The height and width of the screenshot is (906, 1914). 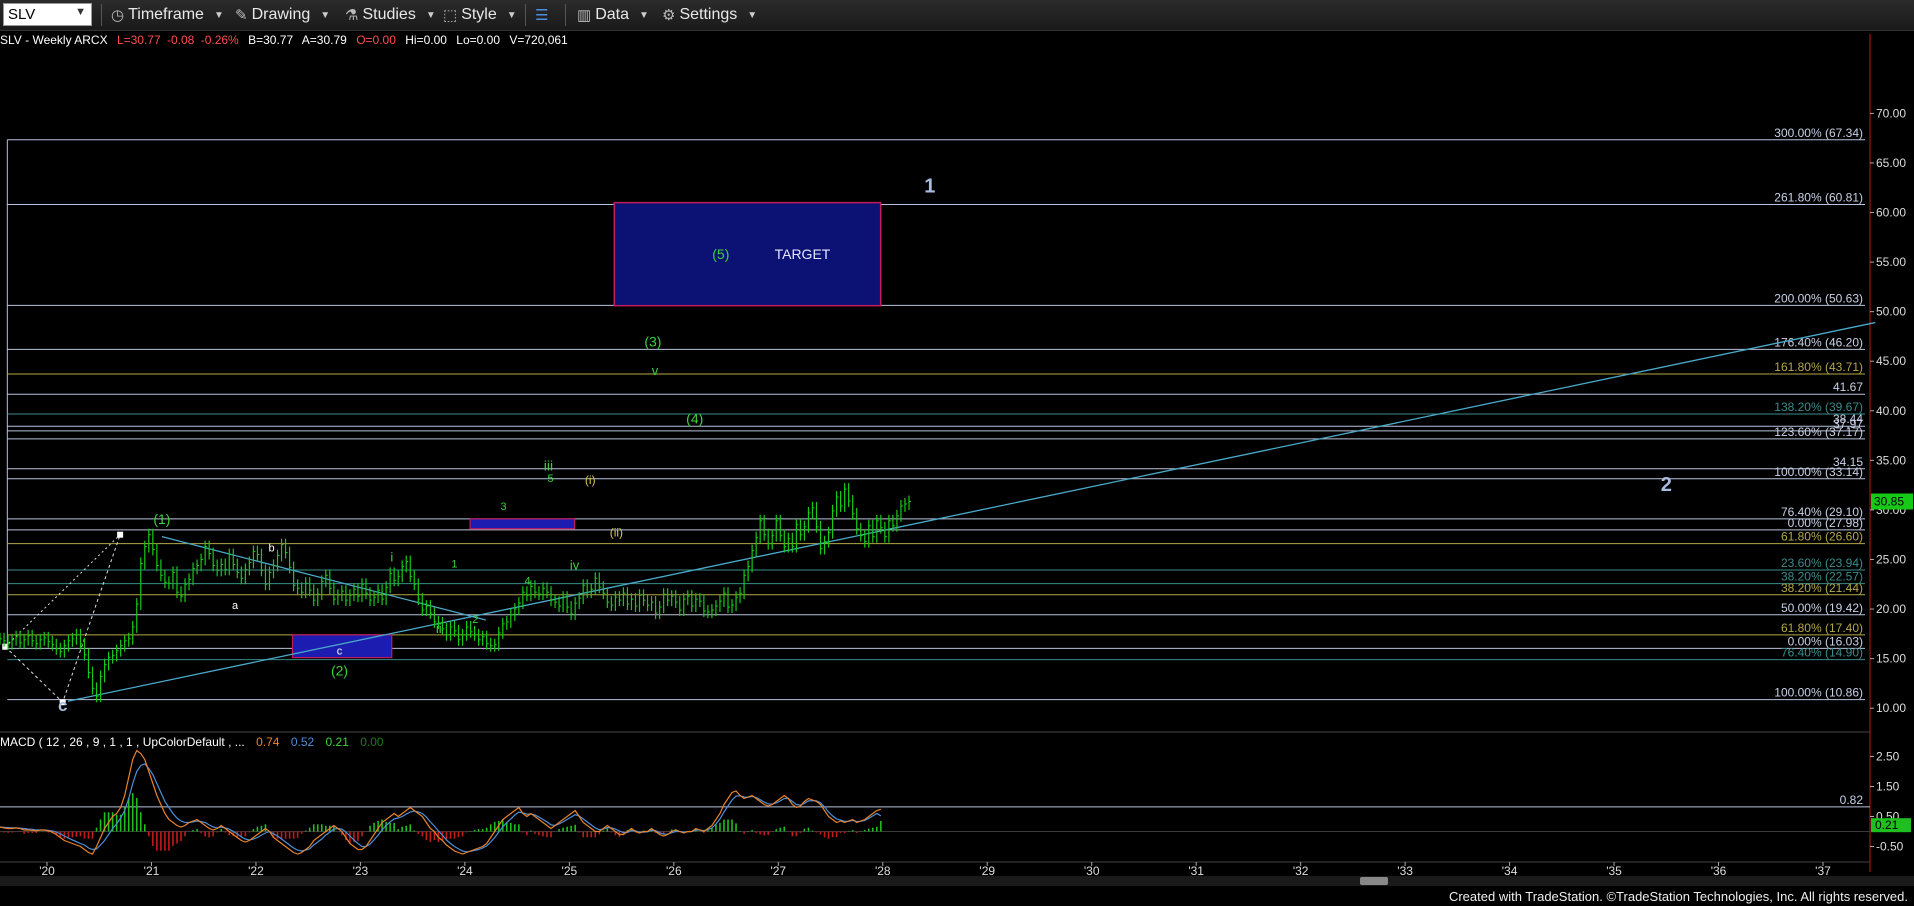 What do you see at coordinates (1891, 361) in the screenshot?
I see `price-axis-label: 45.00` at bounding box center [1891, 361].